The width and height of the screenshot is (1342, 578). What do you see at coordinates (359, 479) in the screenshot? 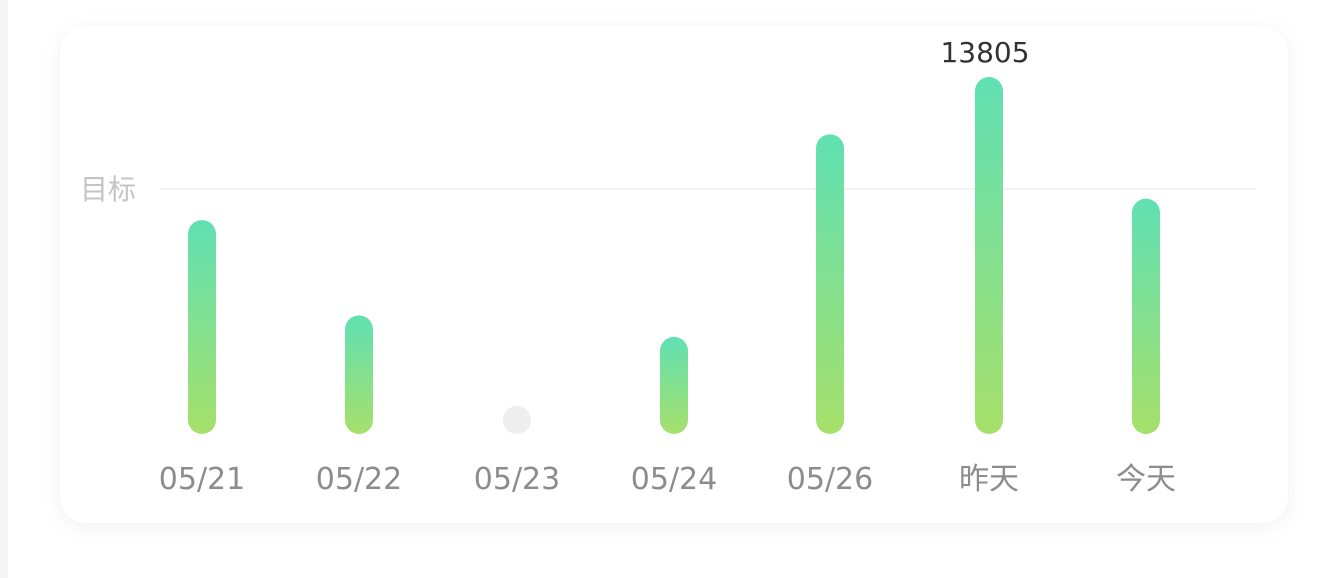
I see `x-tick-label: 05/22` at bounding box center [359, 479].